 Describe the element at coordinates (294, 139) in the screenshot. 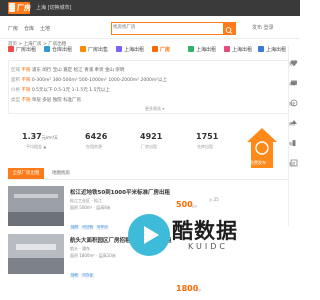

I see `phone-icon` at that location.